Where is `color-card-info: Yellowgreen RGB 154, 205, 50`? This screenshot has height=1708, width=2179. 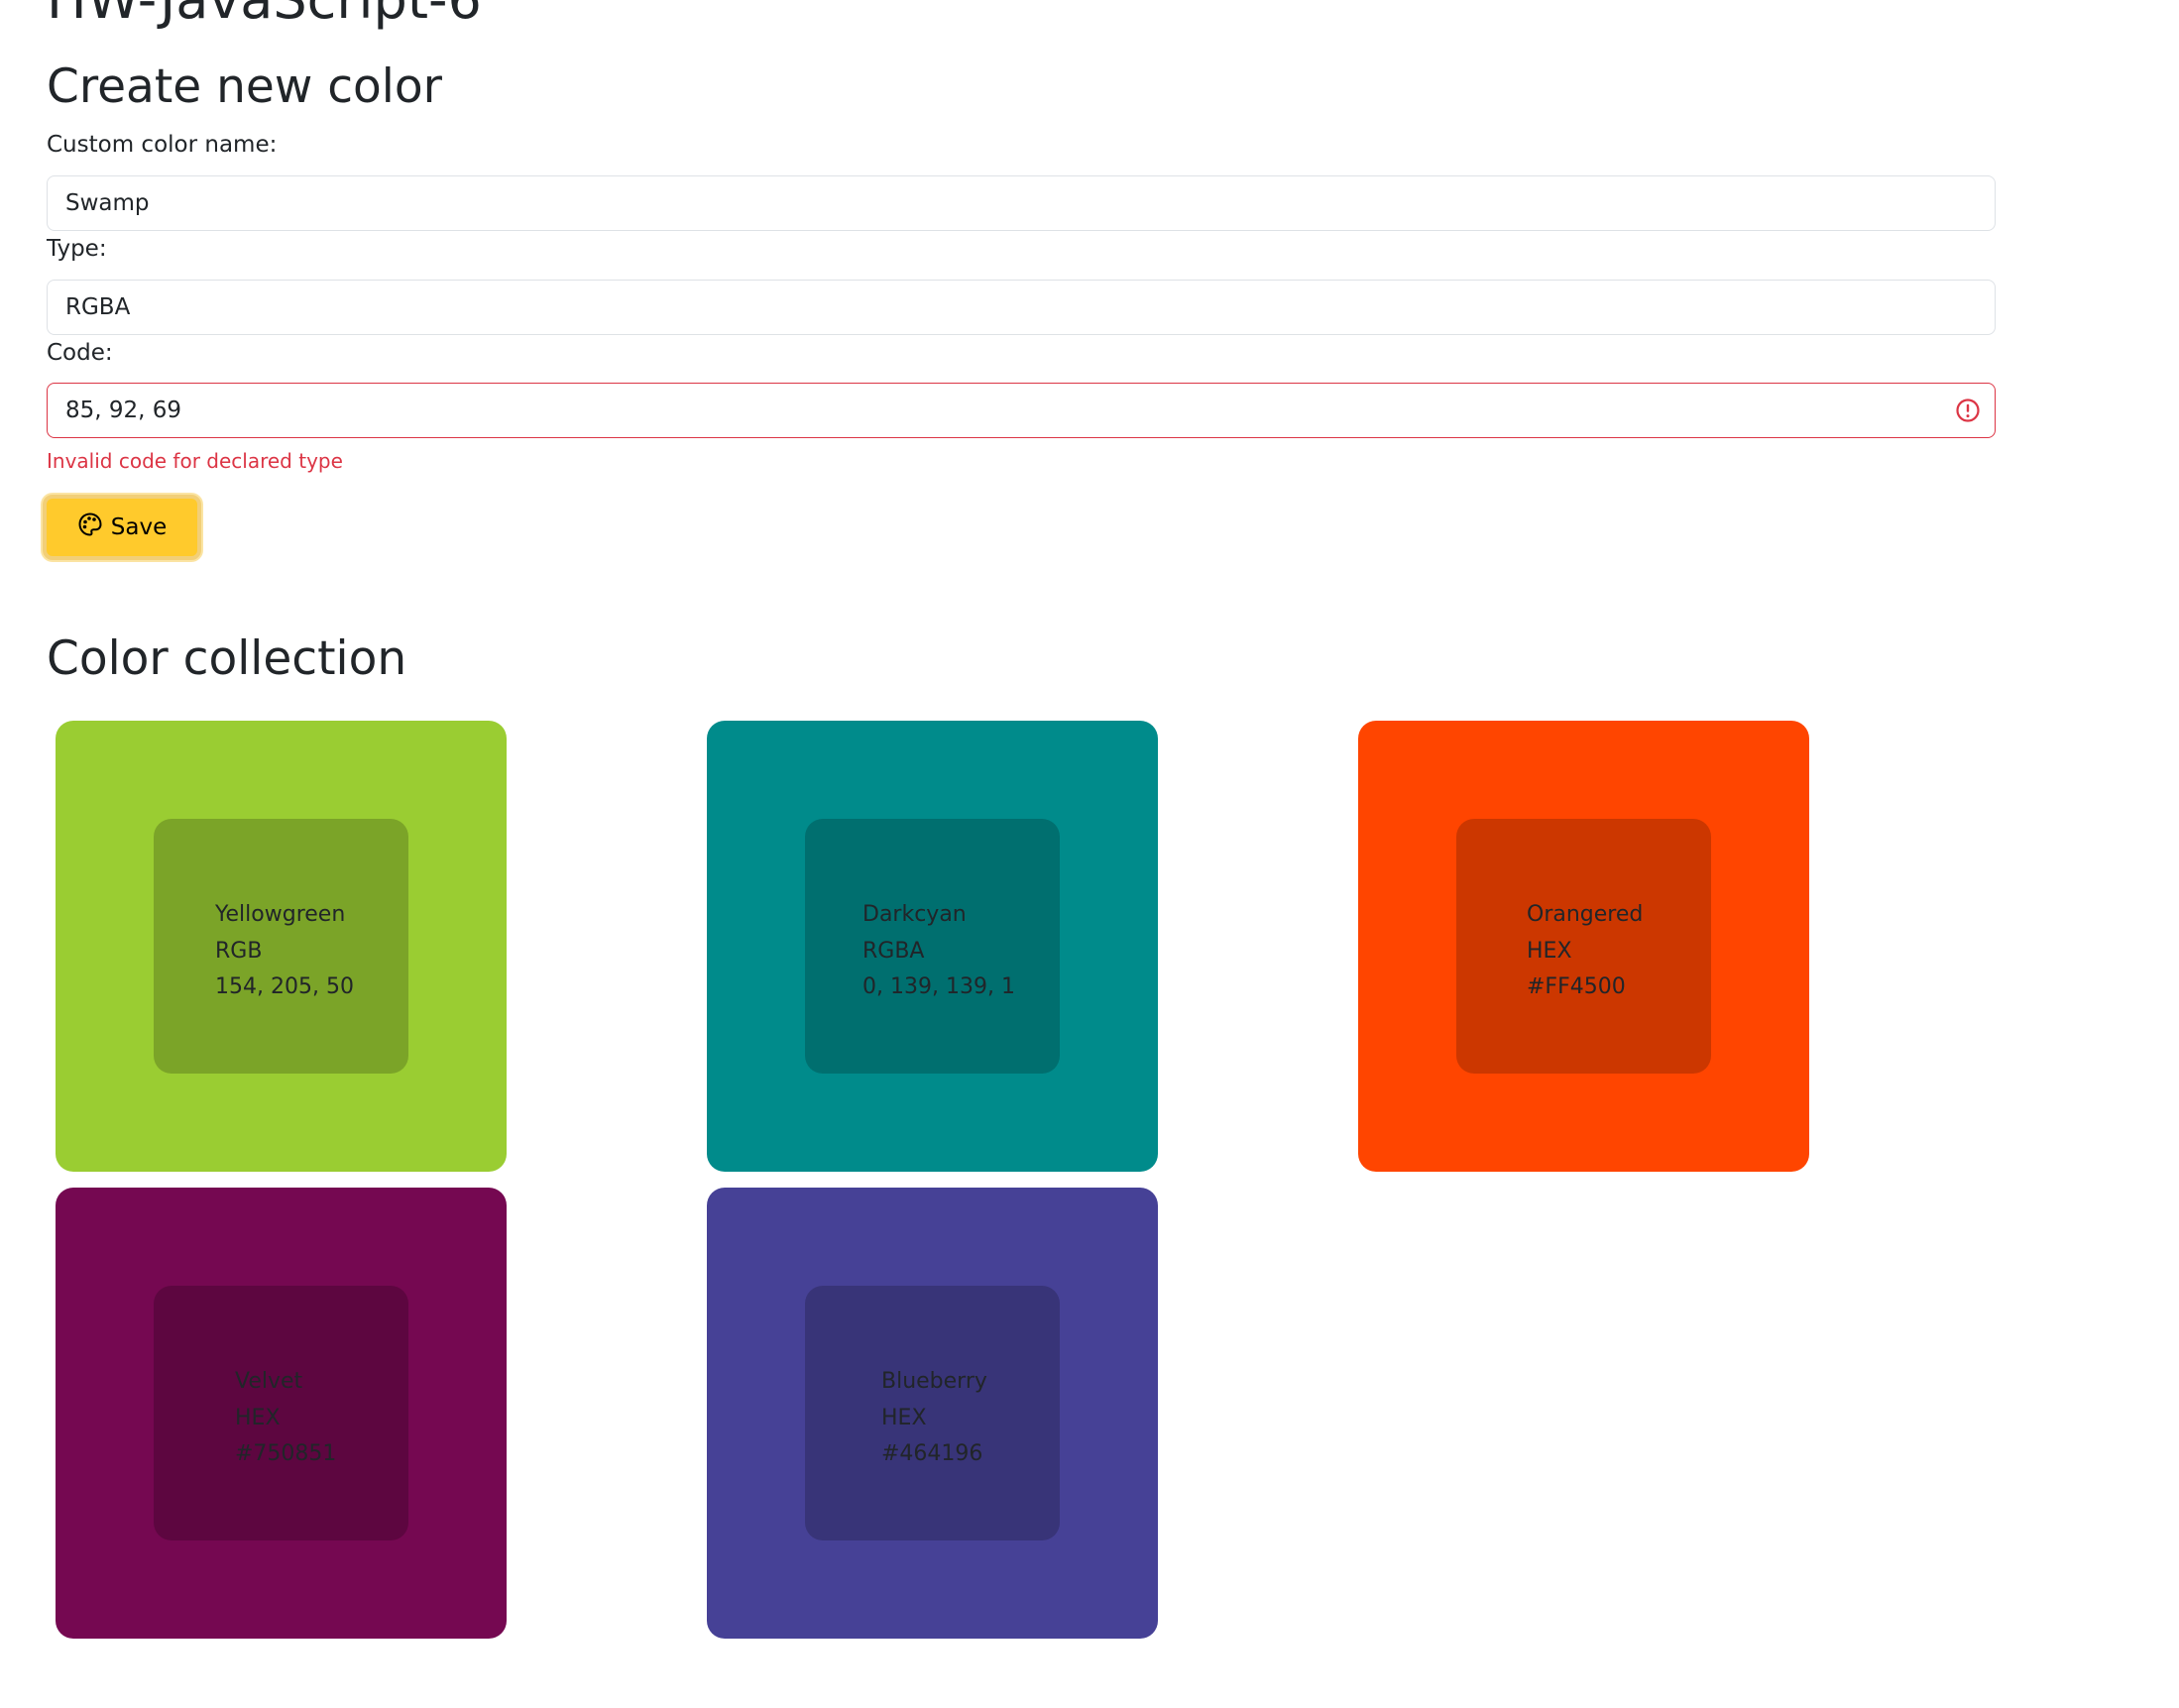 color-card-info: Yellowgreen RGB 154, 205, 50 is located at coordinates (284, 951).